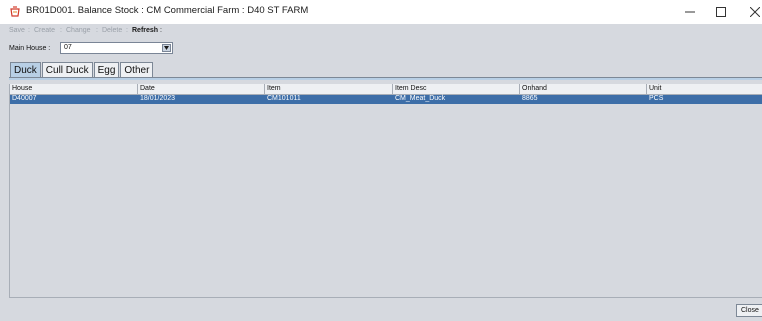  I want to click on save-menu-item: Save, so click(17, 30).